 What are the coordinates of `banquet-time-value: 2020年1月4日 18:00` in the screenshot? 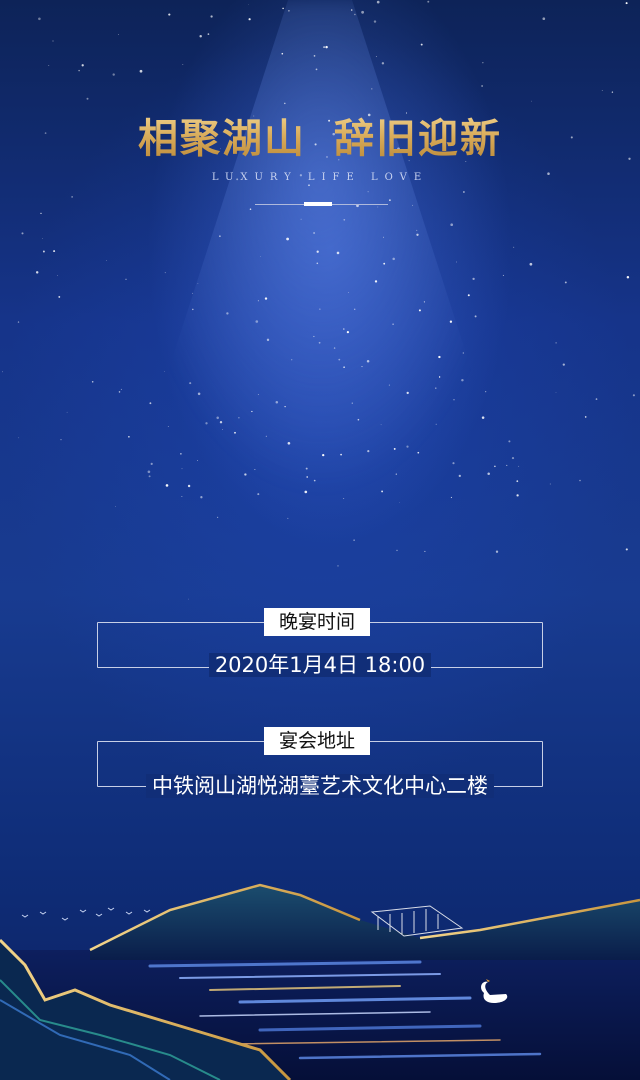 It's located at (320, 665).